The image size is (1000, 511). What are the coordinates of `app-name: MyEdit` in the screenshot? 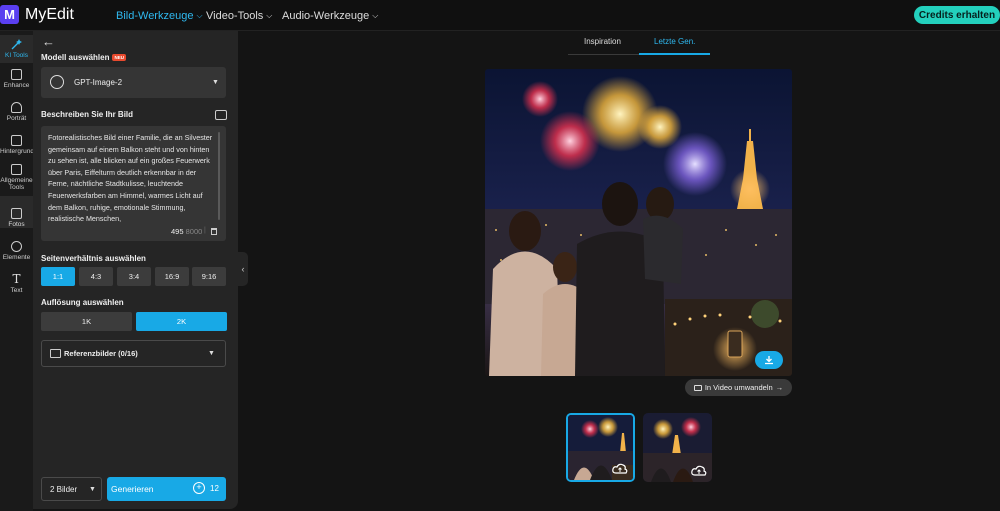 It's located at (49, 14).